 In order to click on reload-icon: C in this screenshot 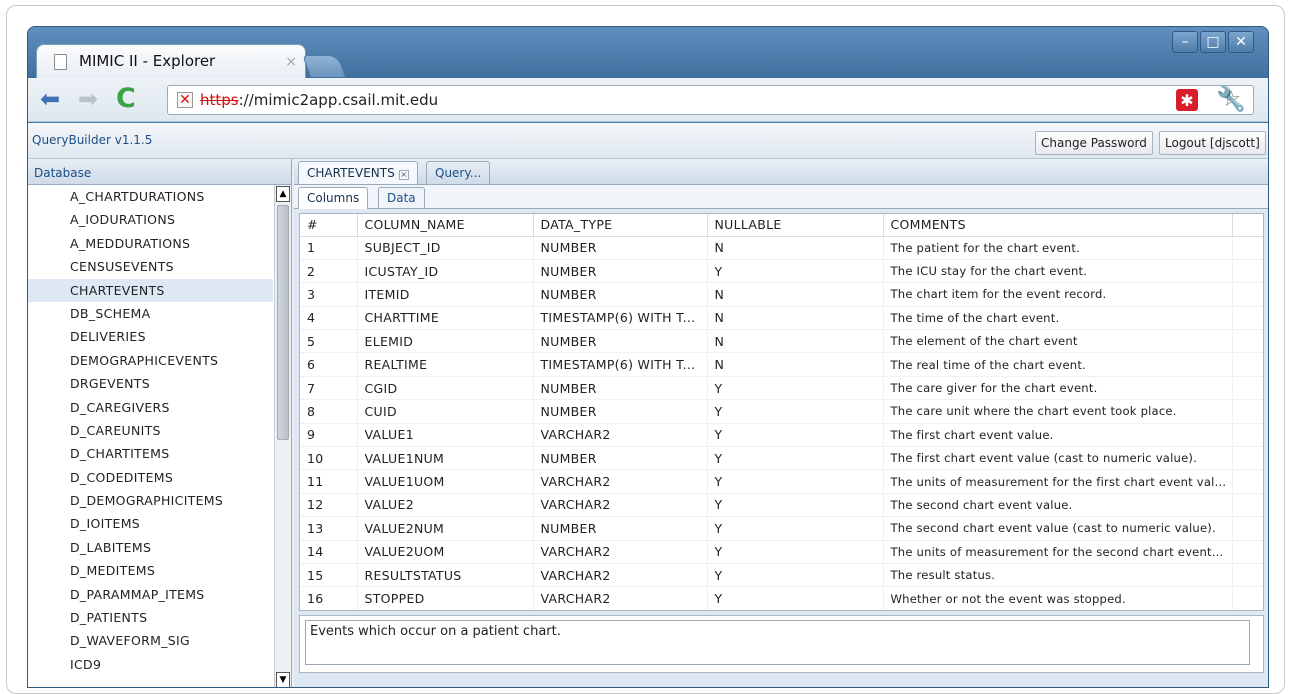, I will do `click(126, 98)`.